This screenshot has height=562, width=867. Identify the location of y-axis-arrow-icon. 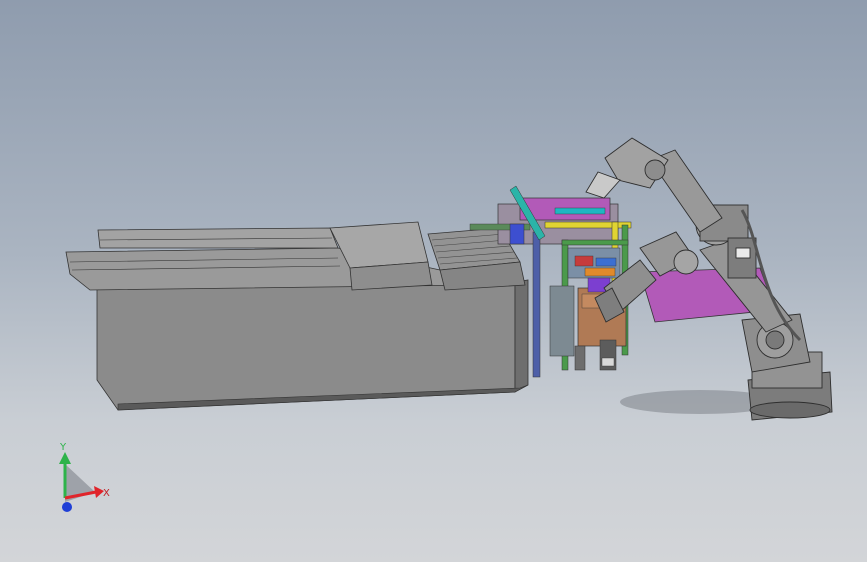
(65, 458).